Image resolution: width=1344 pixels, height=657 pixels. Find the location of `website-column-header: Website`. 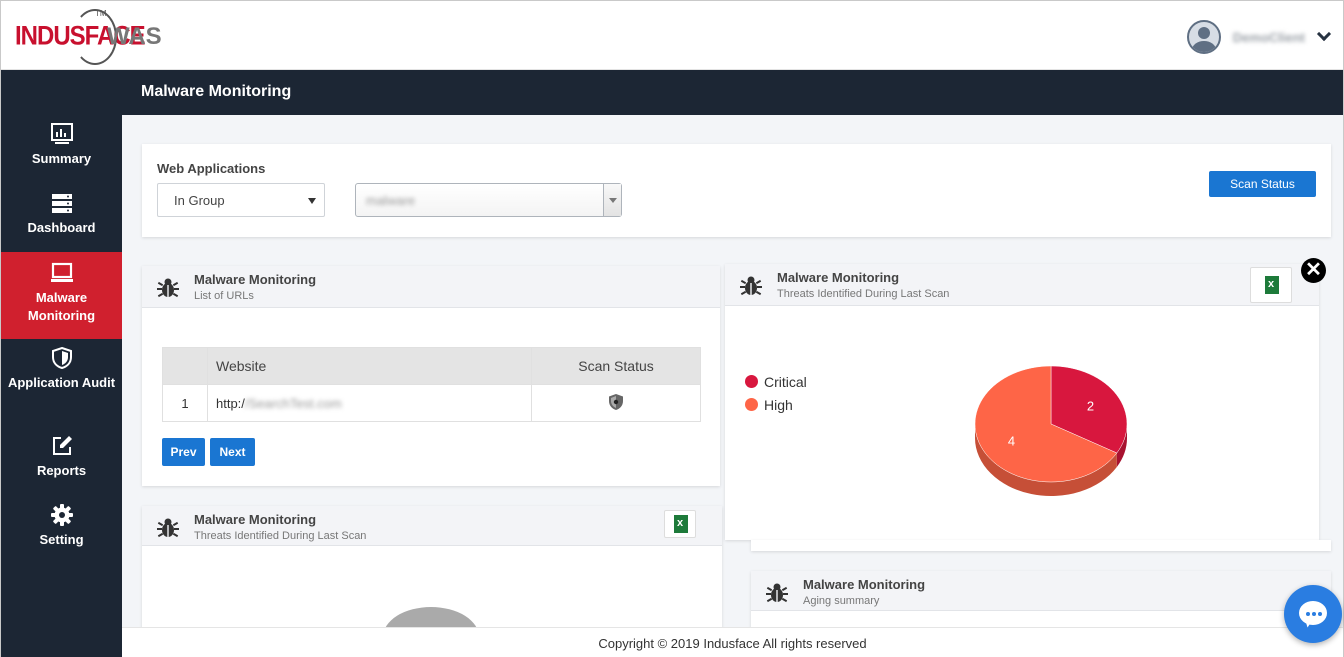

website-column-header: Website is located at coordinates (369, 366).